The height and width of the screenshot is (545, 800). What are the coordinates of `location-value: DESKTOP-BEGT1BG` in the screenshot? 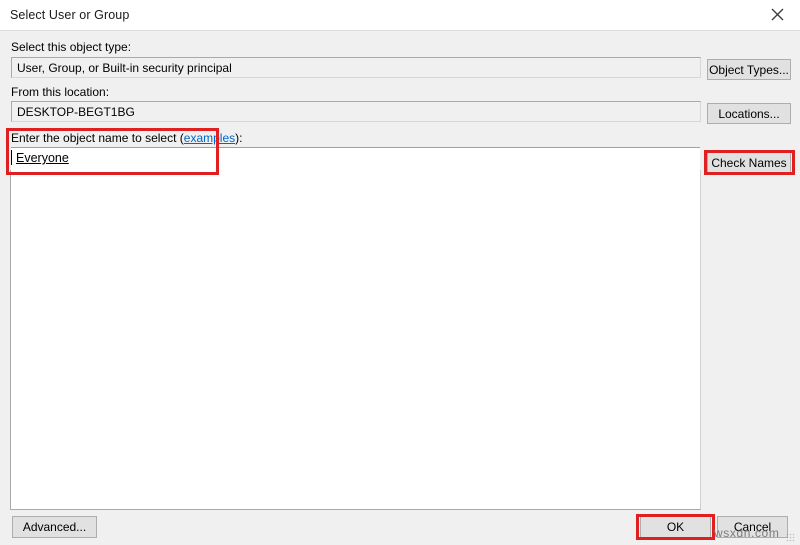 It's located at (356, 111).